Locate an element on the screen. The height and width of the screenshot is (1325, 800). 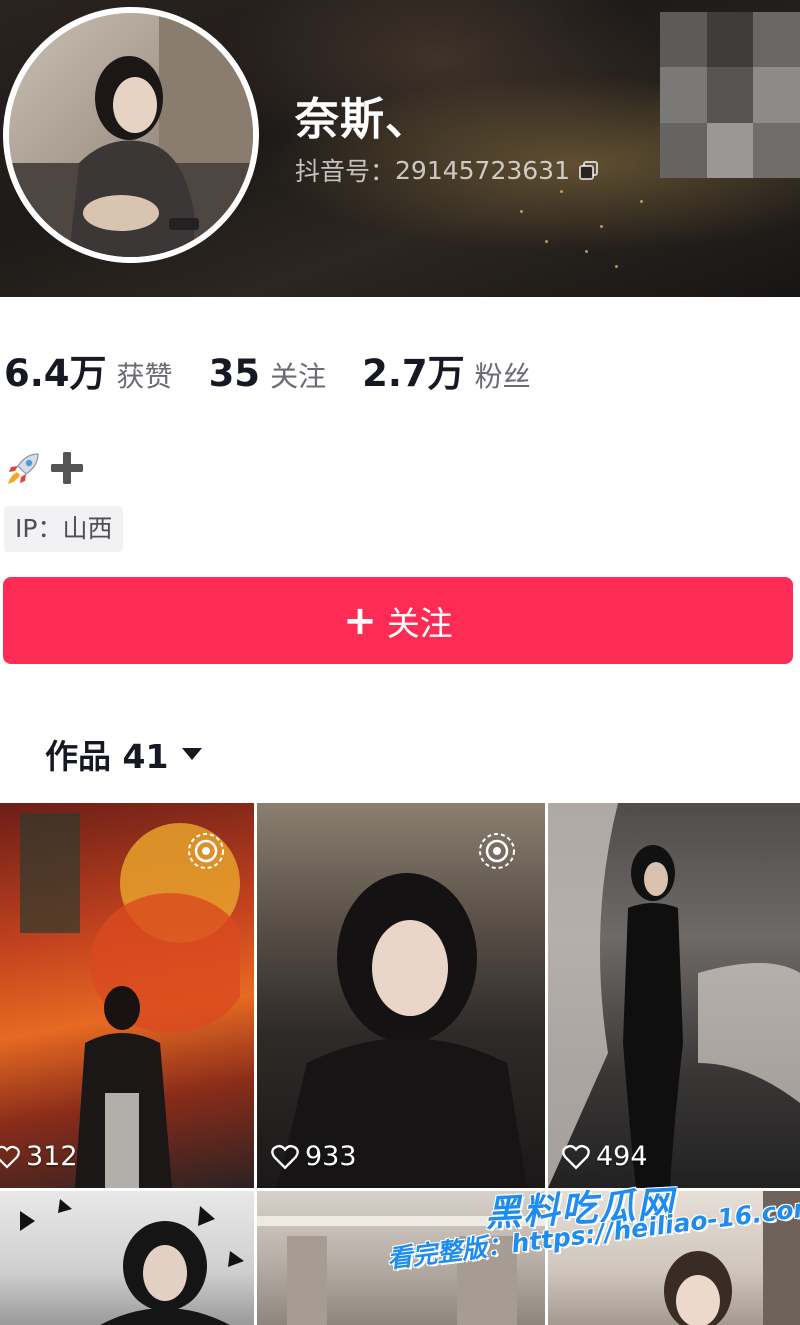
follow-button: + 关注 is located at coordinates (398, 620).